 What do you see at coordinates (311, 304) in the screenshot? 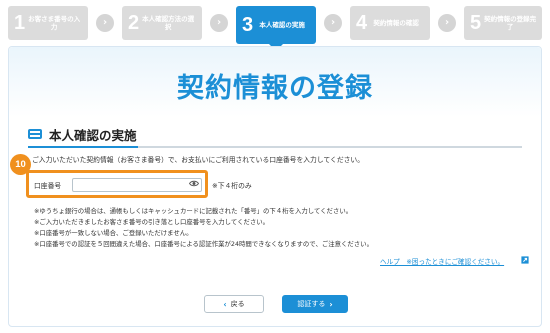
I see `authenticate-button-label: 認証する` at bounding box center [311, 304].